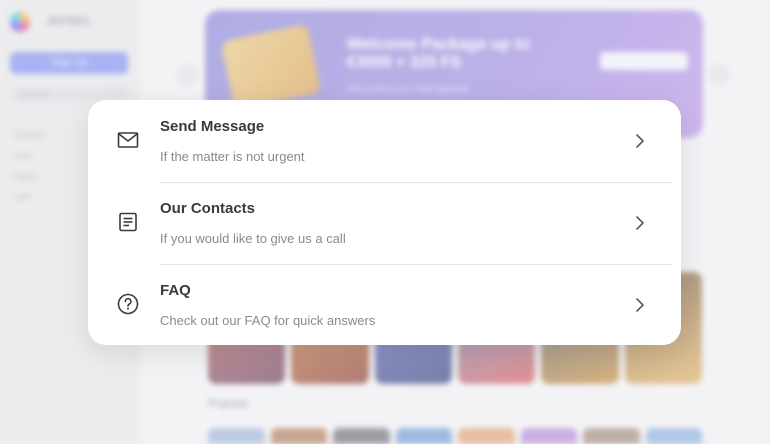  Describe the element at coordinates (128, 304) in the screenshot. I see `help-circle-icon` at that location.